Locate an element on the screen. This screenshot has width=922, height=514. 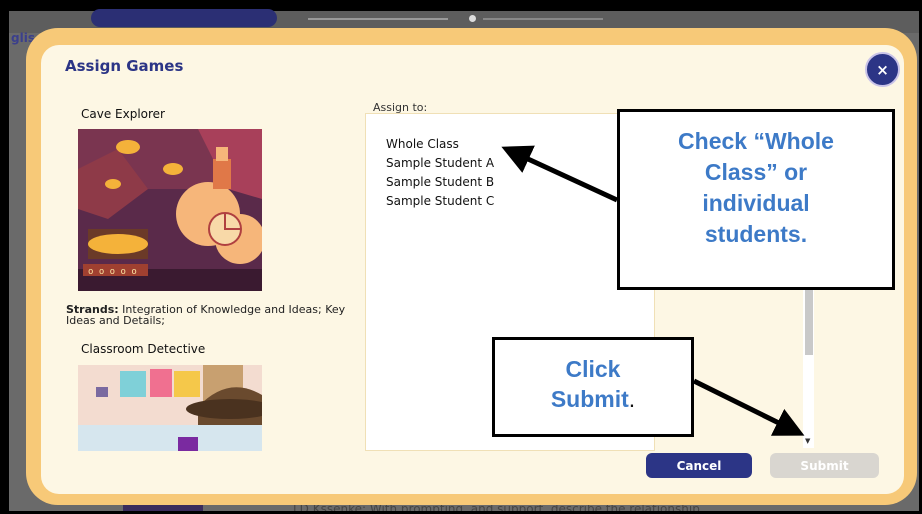
callout-line-submit: Submit. is located at coordinates (593, 399).